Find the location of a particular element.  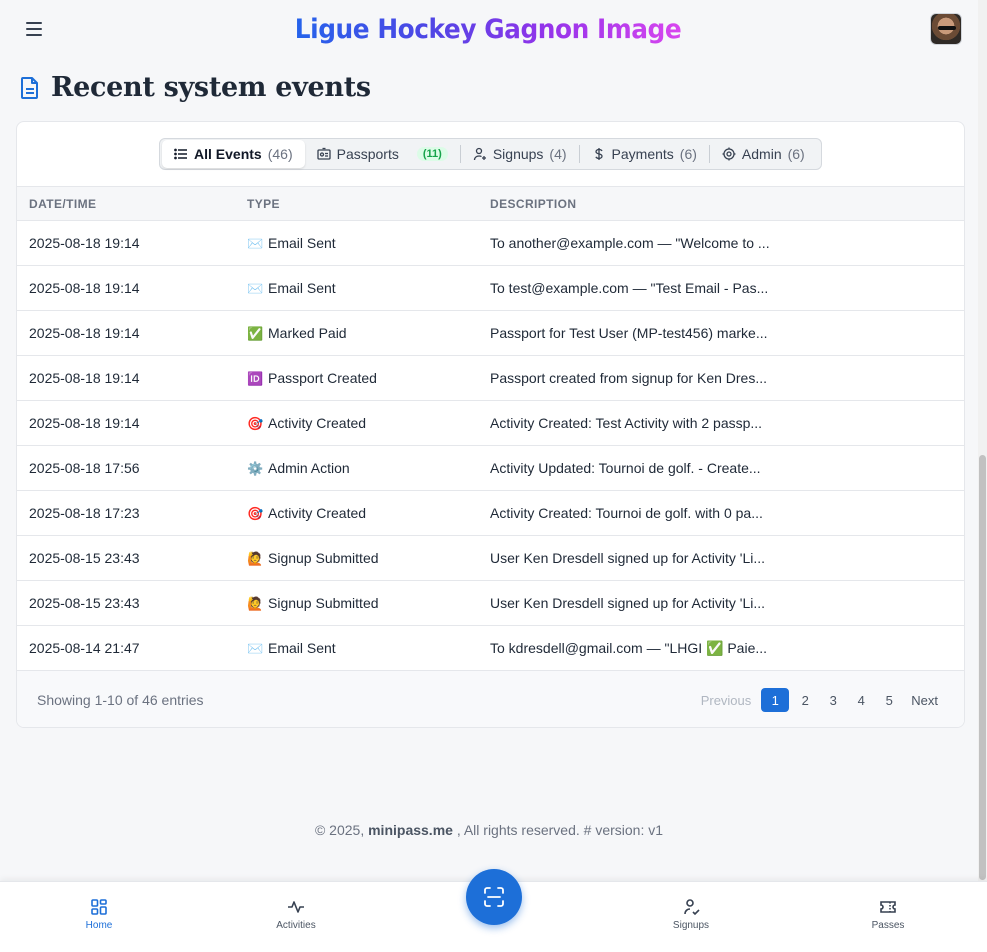

filter-count: (46) is located at coordinates (280, 154).